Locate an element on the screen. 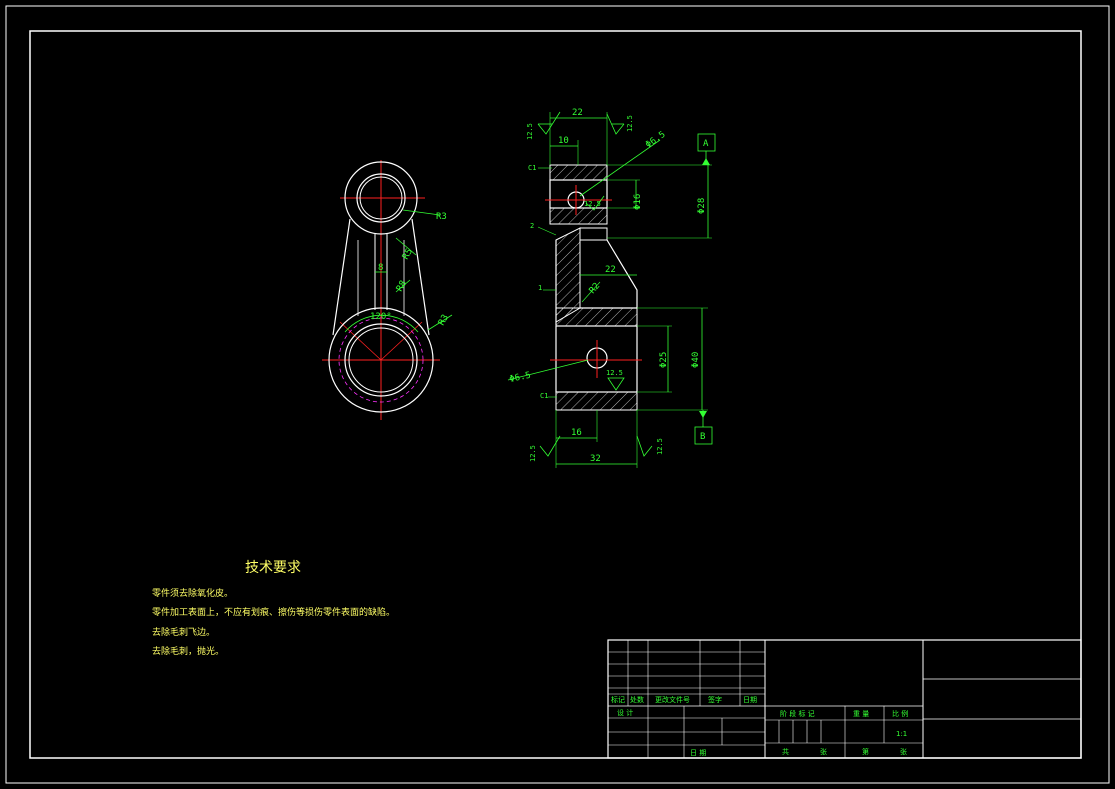 This screenshot has width=1115, height=789. dim-step-mid: 1 is located at coordinates (540, 288).